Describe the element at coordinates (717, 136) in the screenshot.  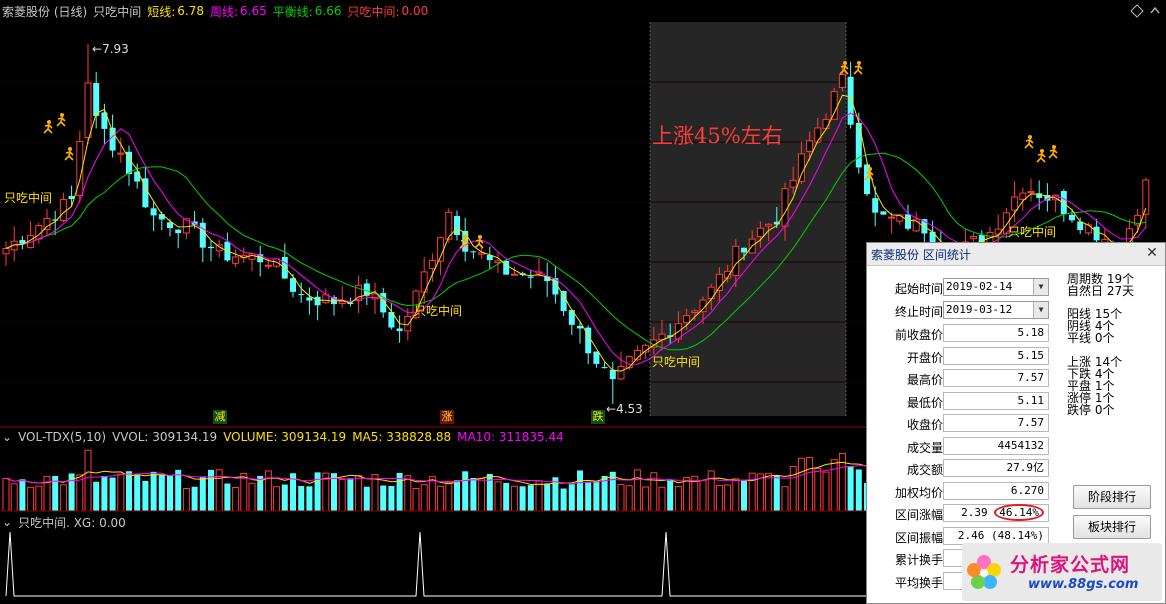
I see `rise-annotation: 上涨45%左右` at that location.